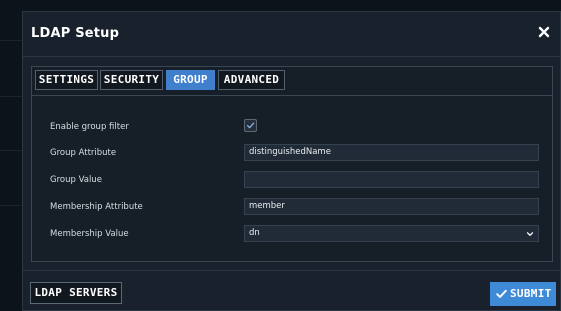  I want to click on close-icon, so click(544, 32).